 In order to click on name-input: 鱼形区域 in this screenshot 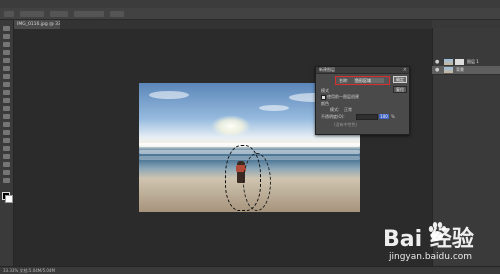, I will do `click(369, 80)`.